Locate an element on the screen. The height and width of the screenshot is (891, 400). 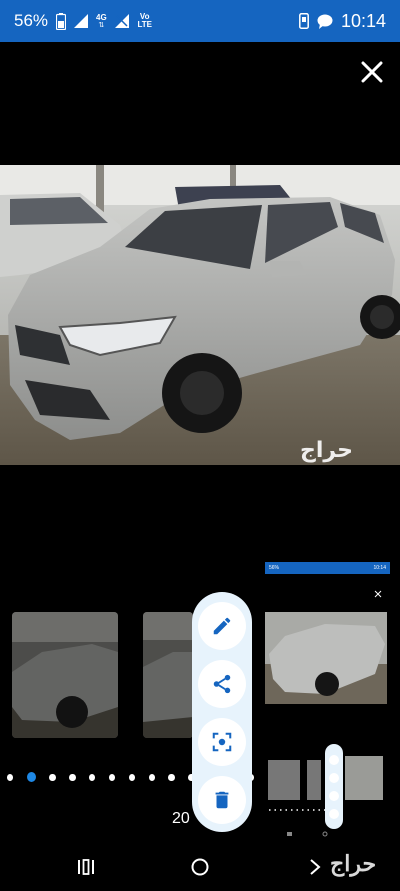
edit-button is located at coordinates (222, 626).